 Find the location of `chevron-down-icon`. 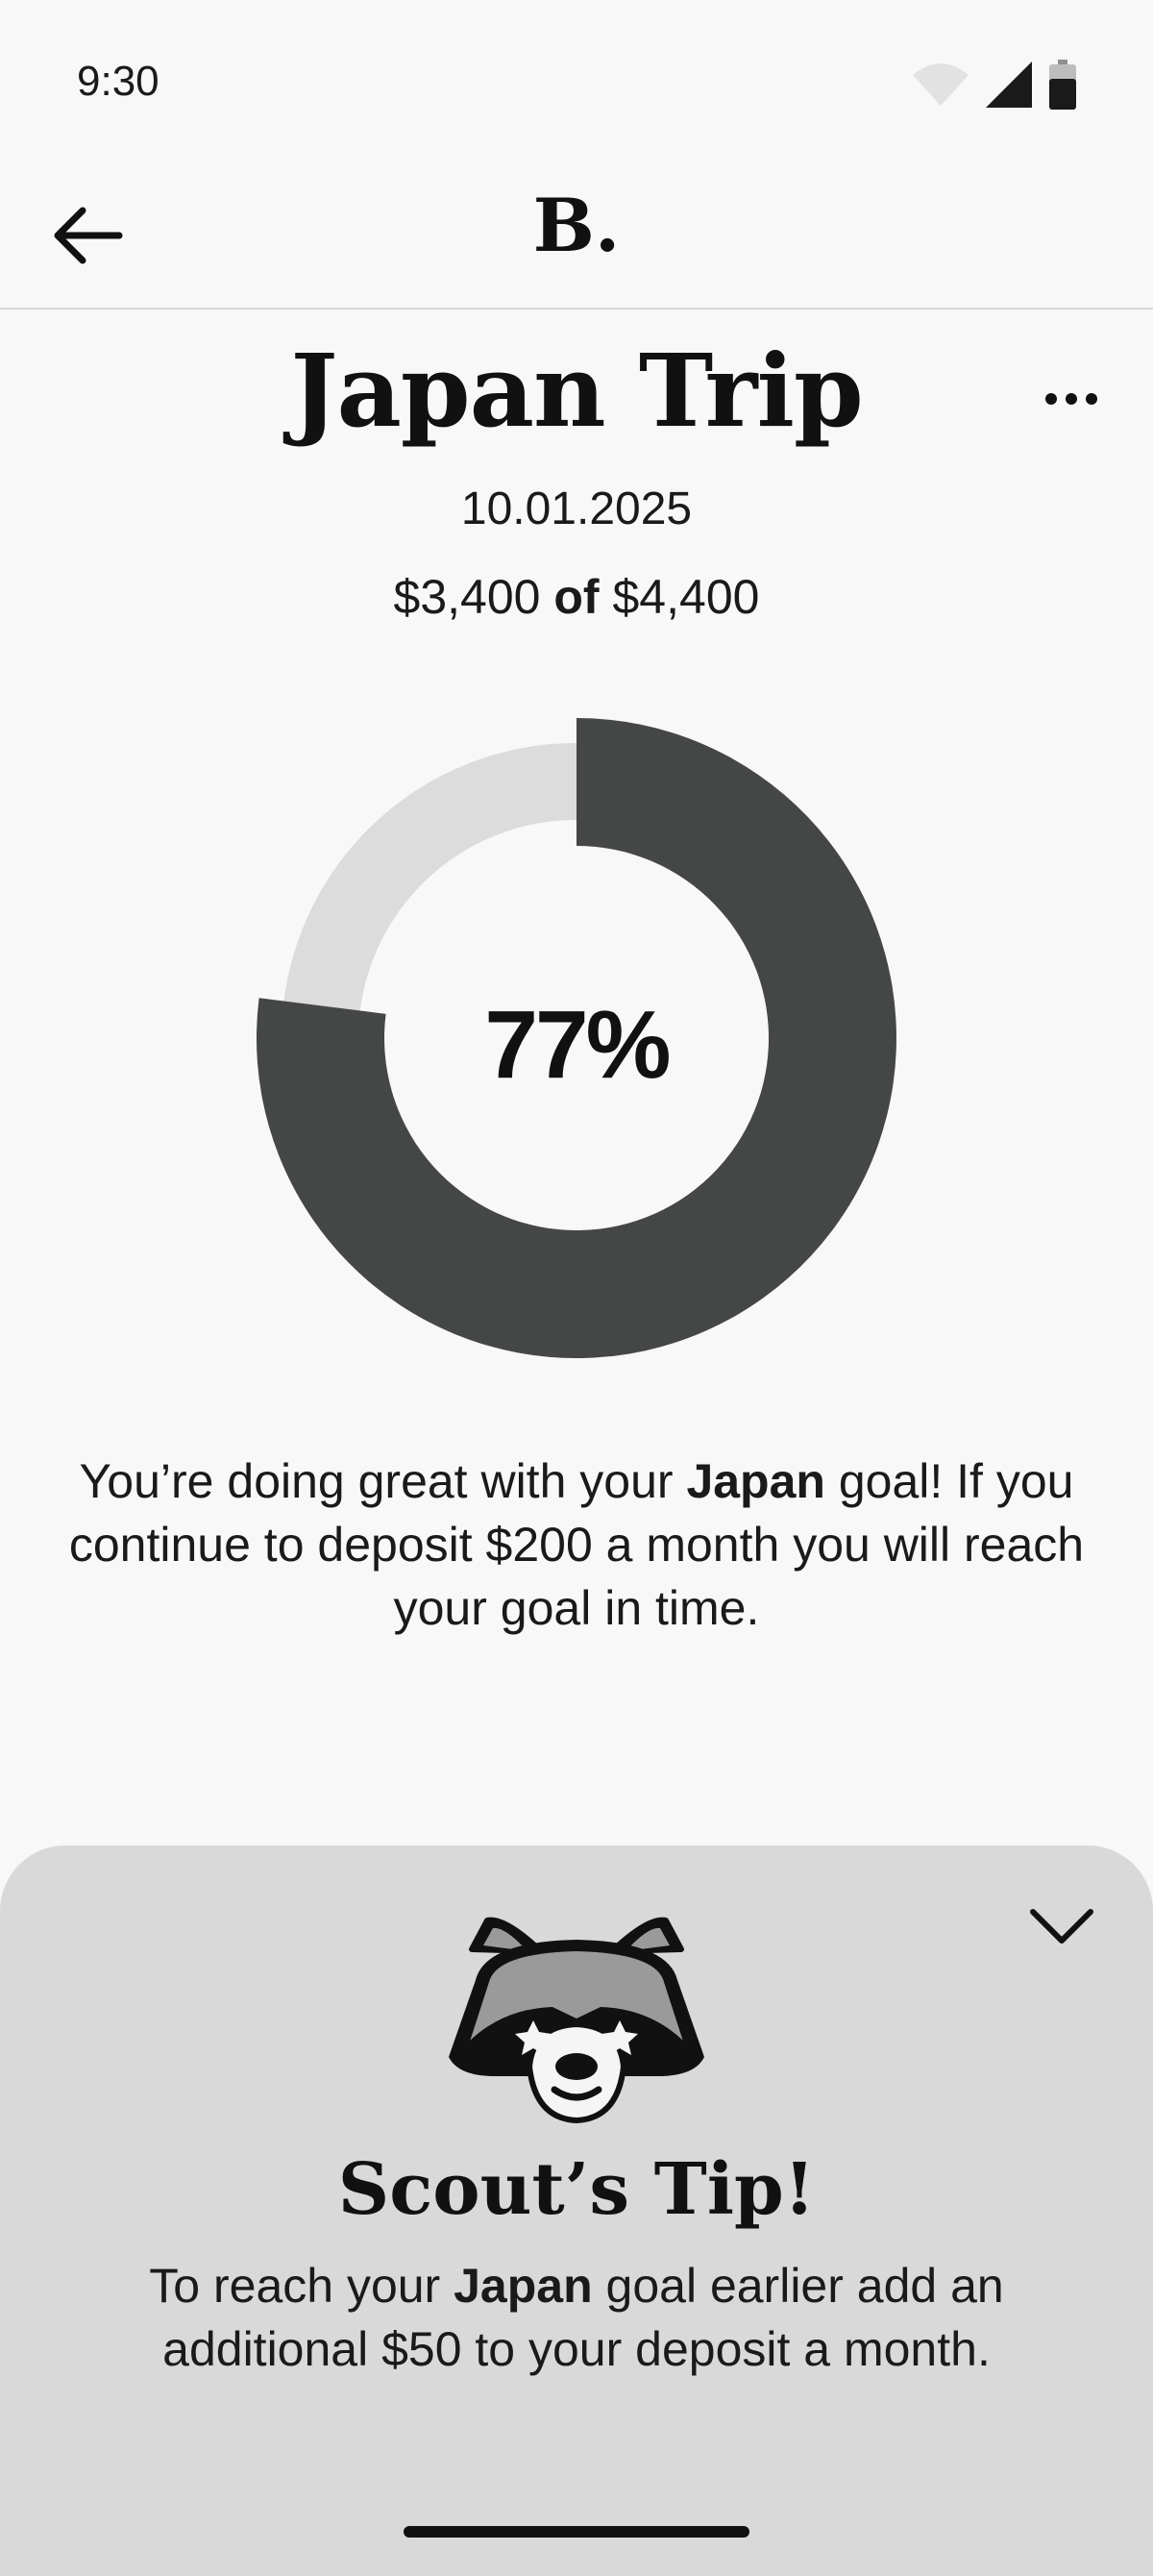

chevron-down-icon is located at coordinates (1062, 1926).